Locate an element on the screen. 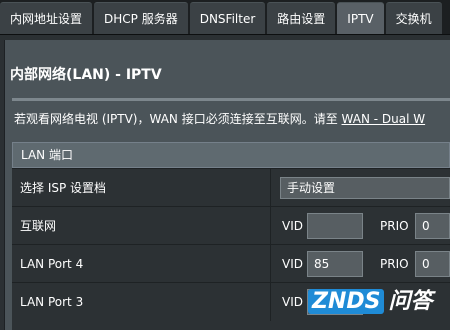 The height and width of the screenshot is (330, 450). tab-iptv: IPTV is located at coordinates (360, 18).